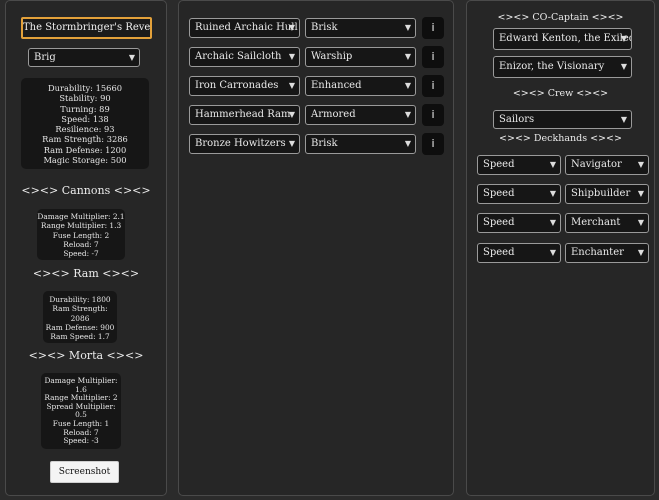 The image size is (659, 500). Describe the element at coordinates (560, 138) in the screenshot. I see `deckhands-heading: <><> Deckhands <><>` at that location.